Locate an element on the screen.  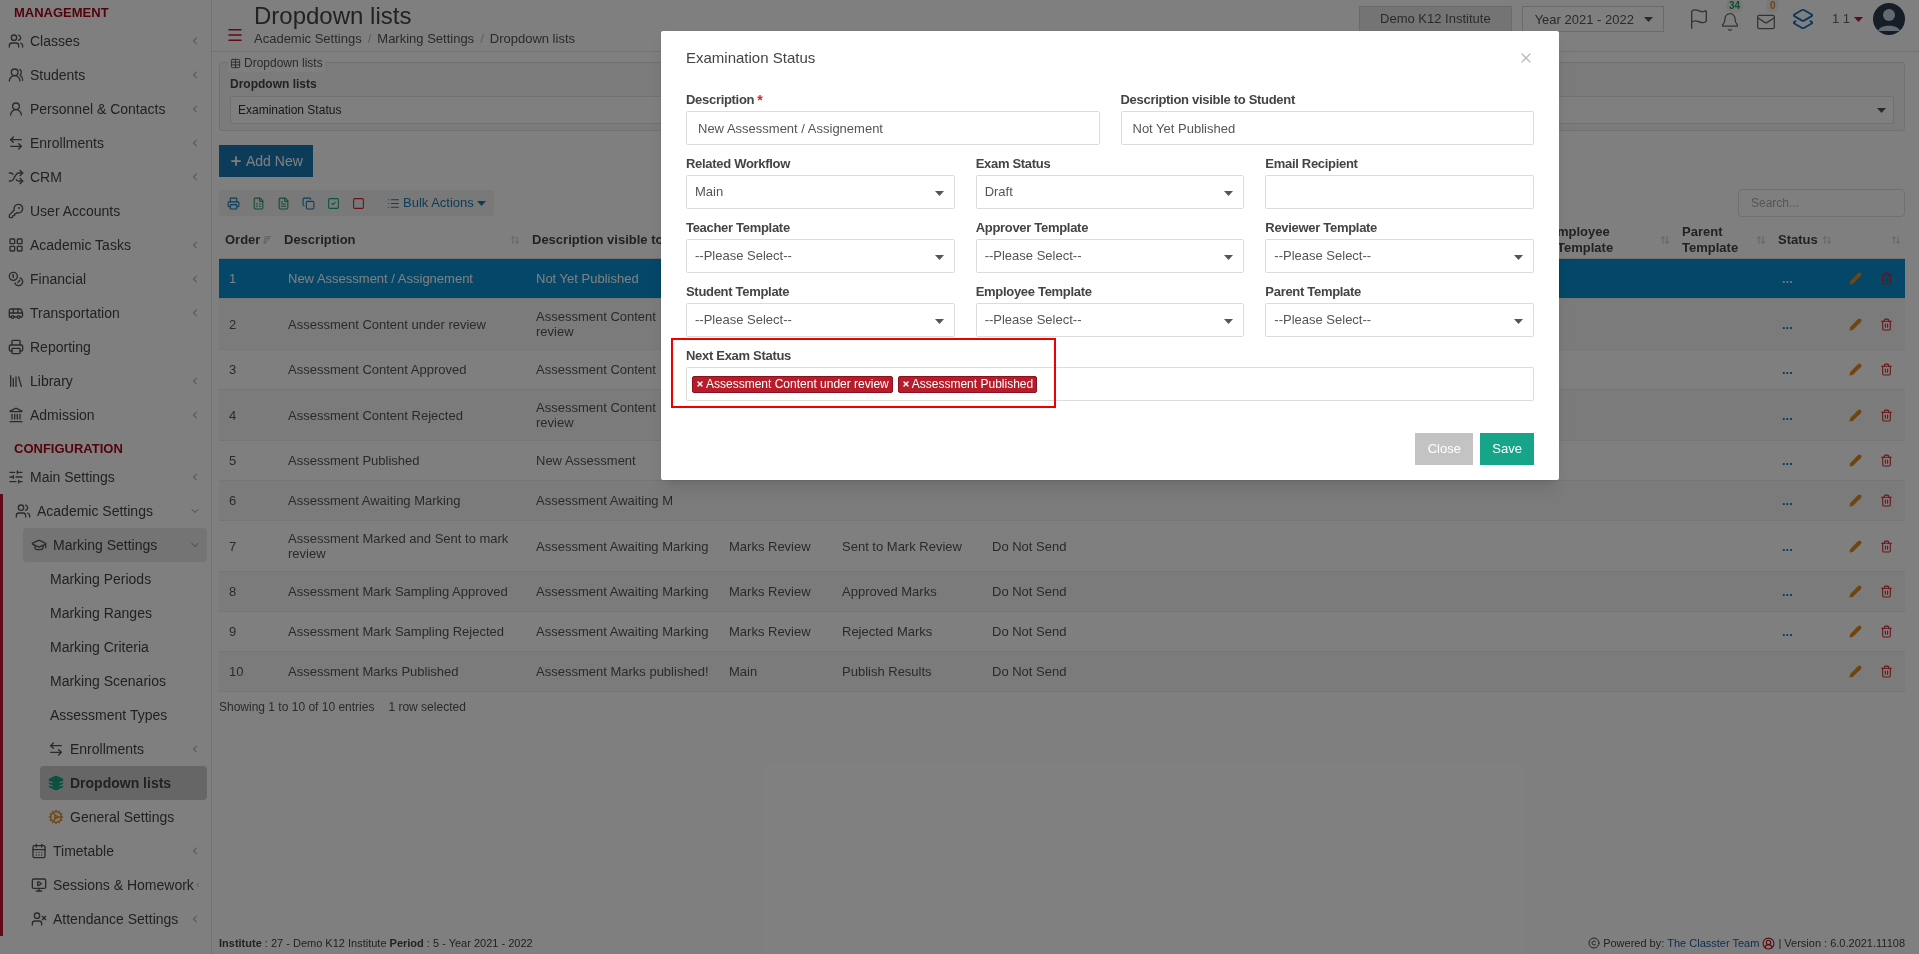
field-label: Reviewer Template is located at coordinates (1321, 228).